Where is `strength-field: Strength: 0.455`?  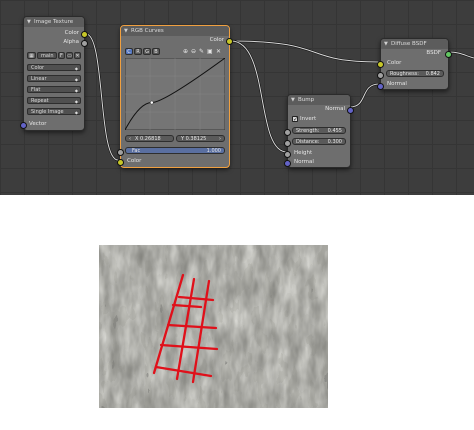
strength-field: Strength: 0.455 is located at coordinates (319, 130).